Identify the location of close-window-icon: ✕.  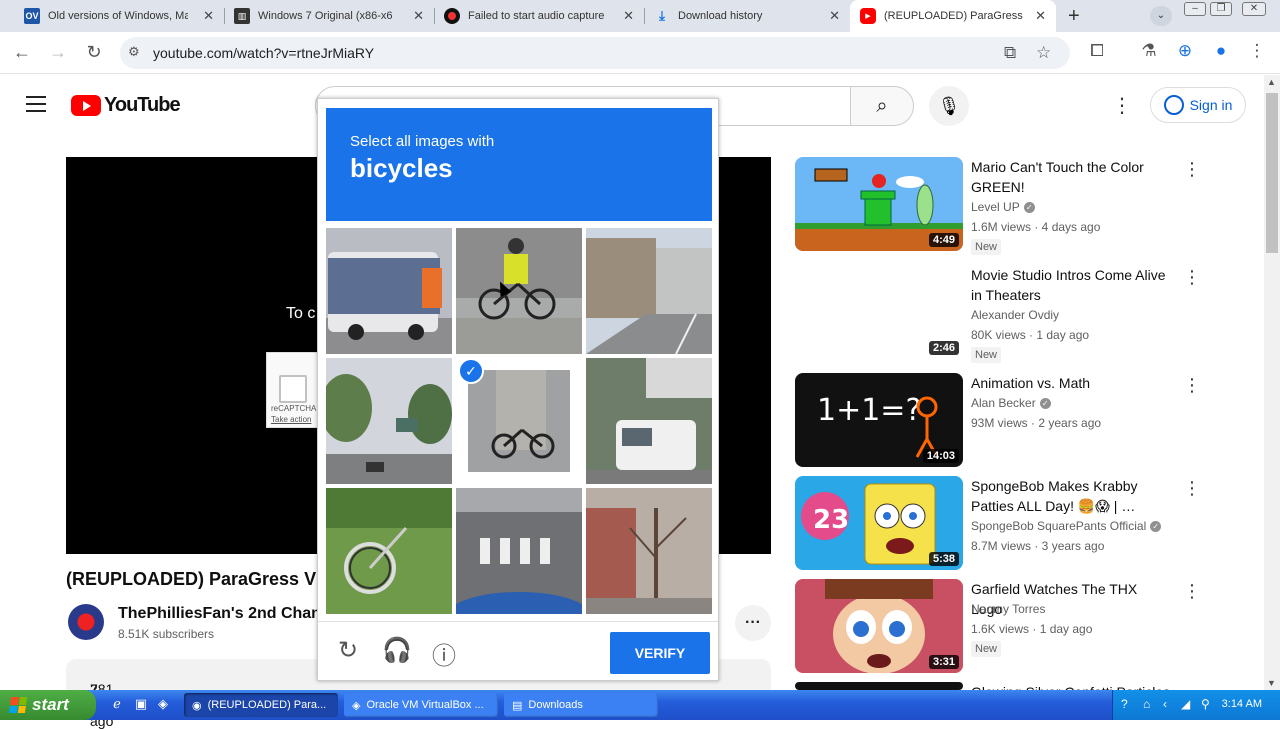
(1254, 9).